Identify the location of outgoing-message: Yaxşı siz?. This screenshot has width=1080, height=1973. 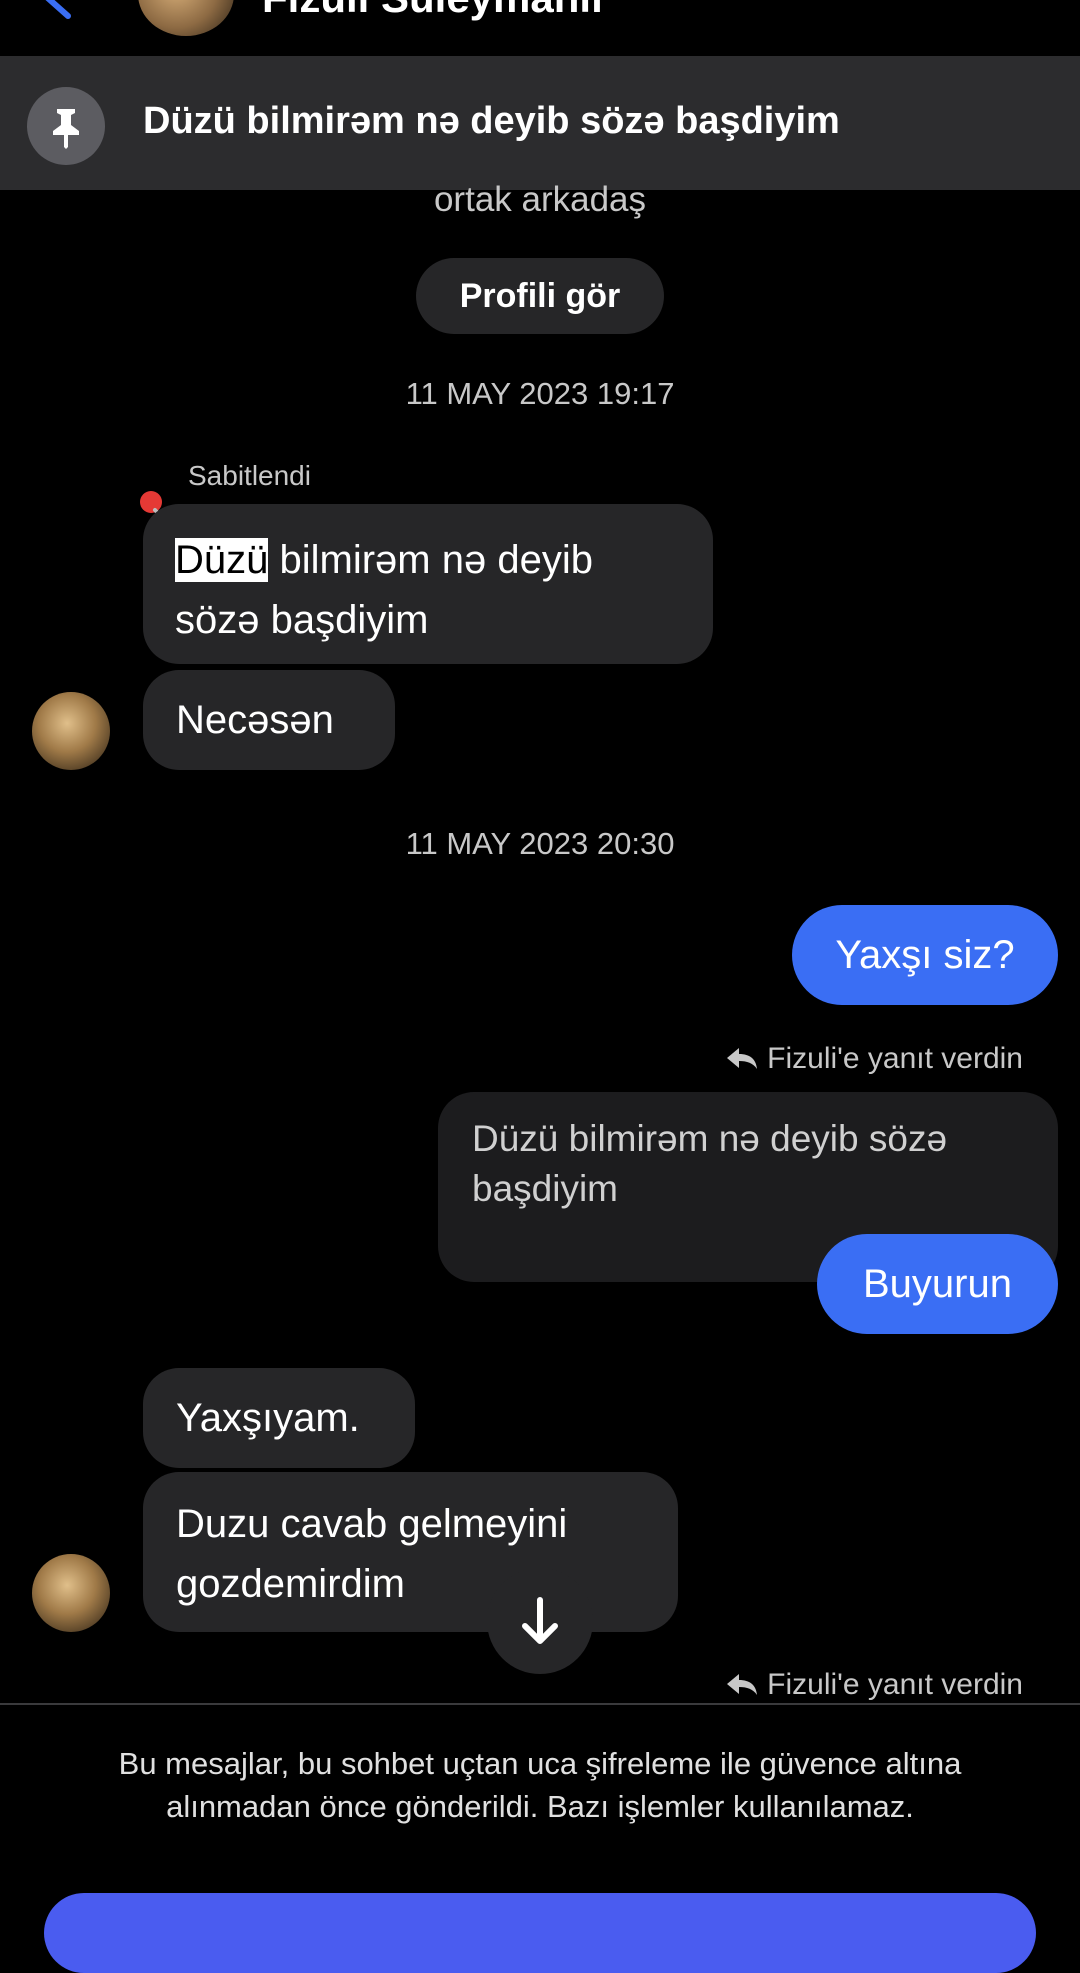
(925, 955).